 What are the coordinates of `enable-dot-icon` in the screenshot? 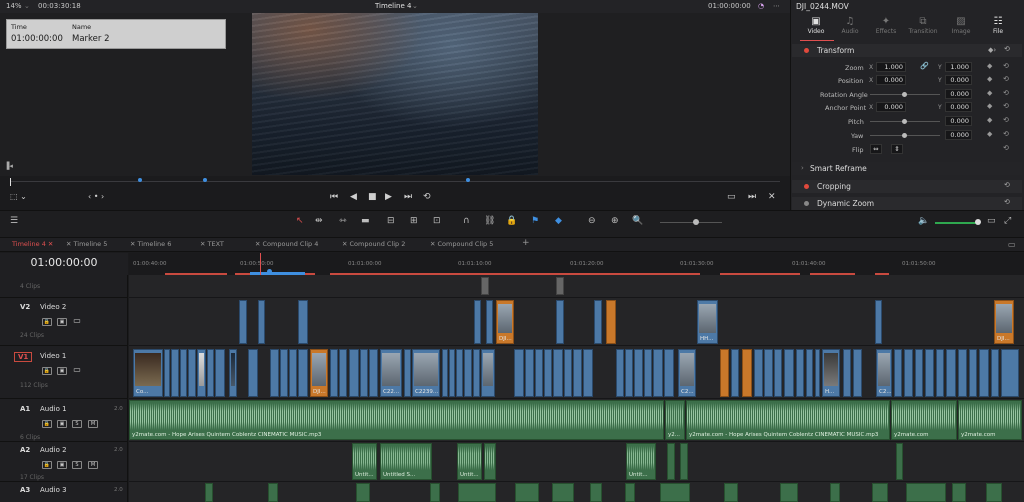 It's located at (806, 186).